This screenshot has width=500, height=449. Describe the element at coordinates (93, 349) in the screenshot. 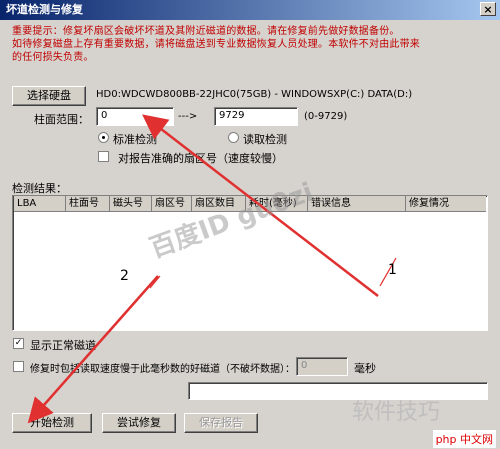

I see `arrow-two` at that location.